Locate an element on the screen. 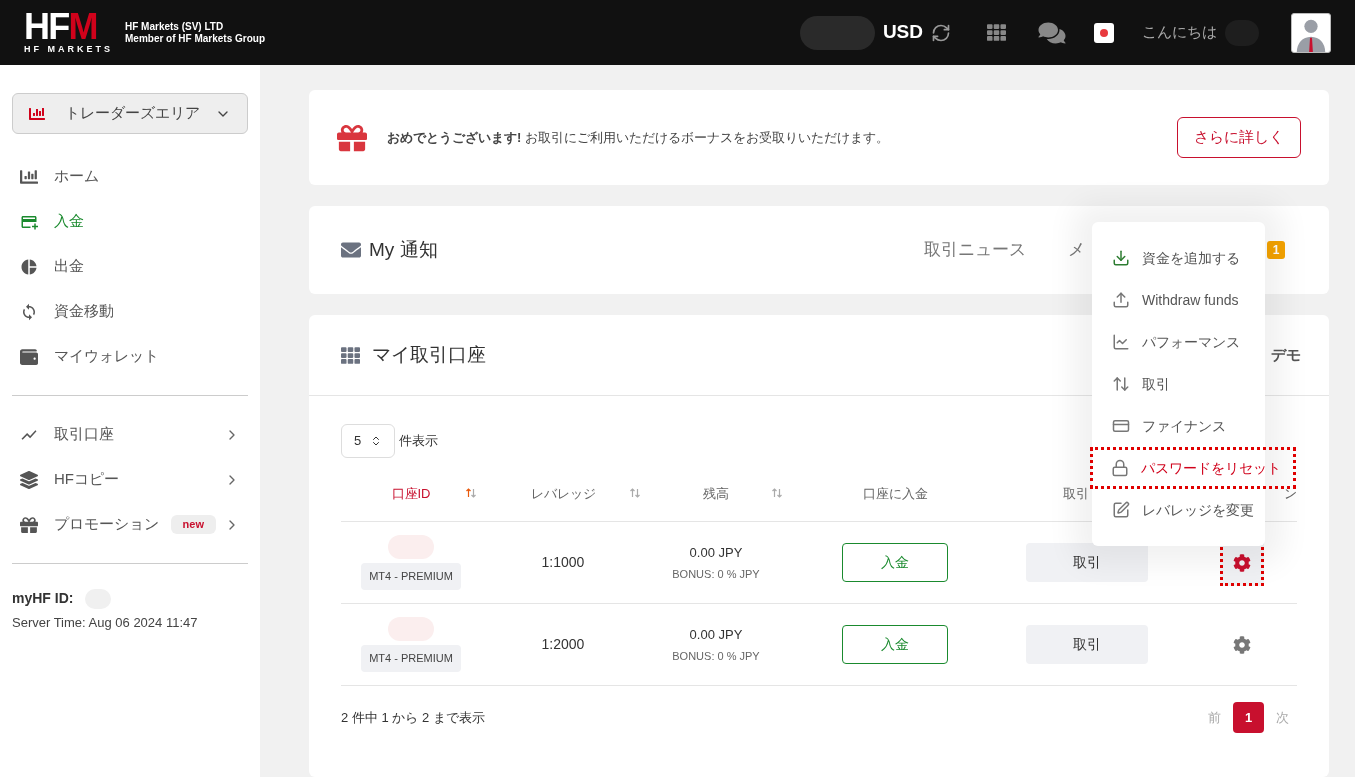 This screenshot has height=777, width=1355. column-header: 口座に入金 is located at coordinates (895, 493).